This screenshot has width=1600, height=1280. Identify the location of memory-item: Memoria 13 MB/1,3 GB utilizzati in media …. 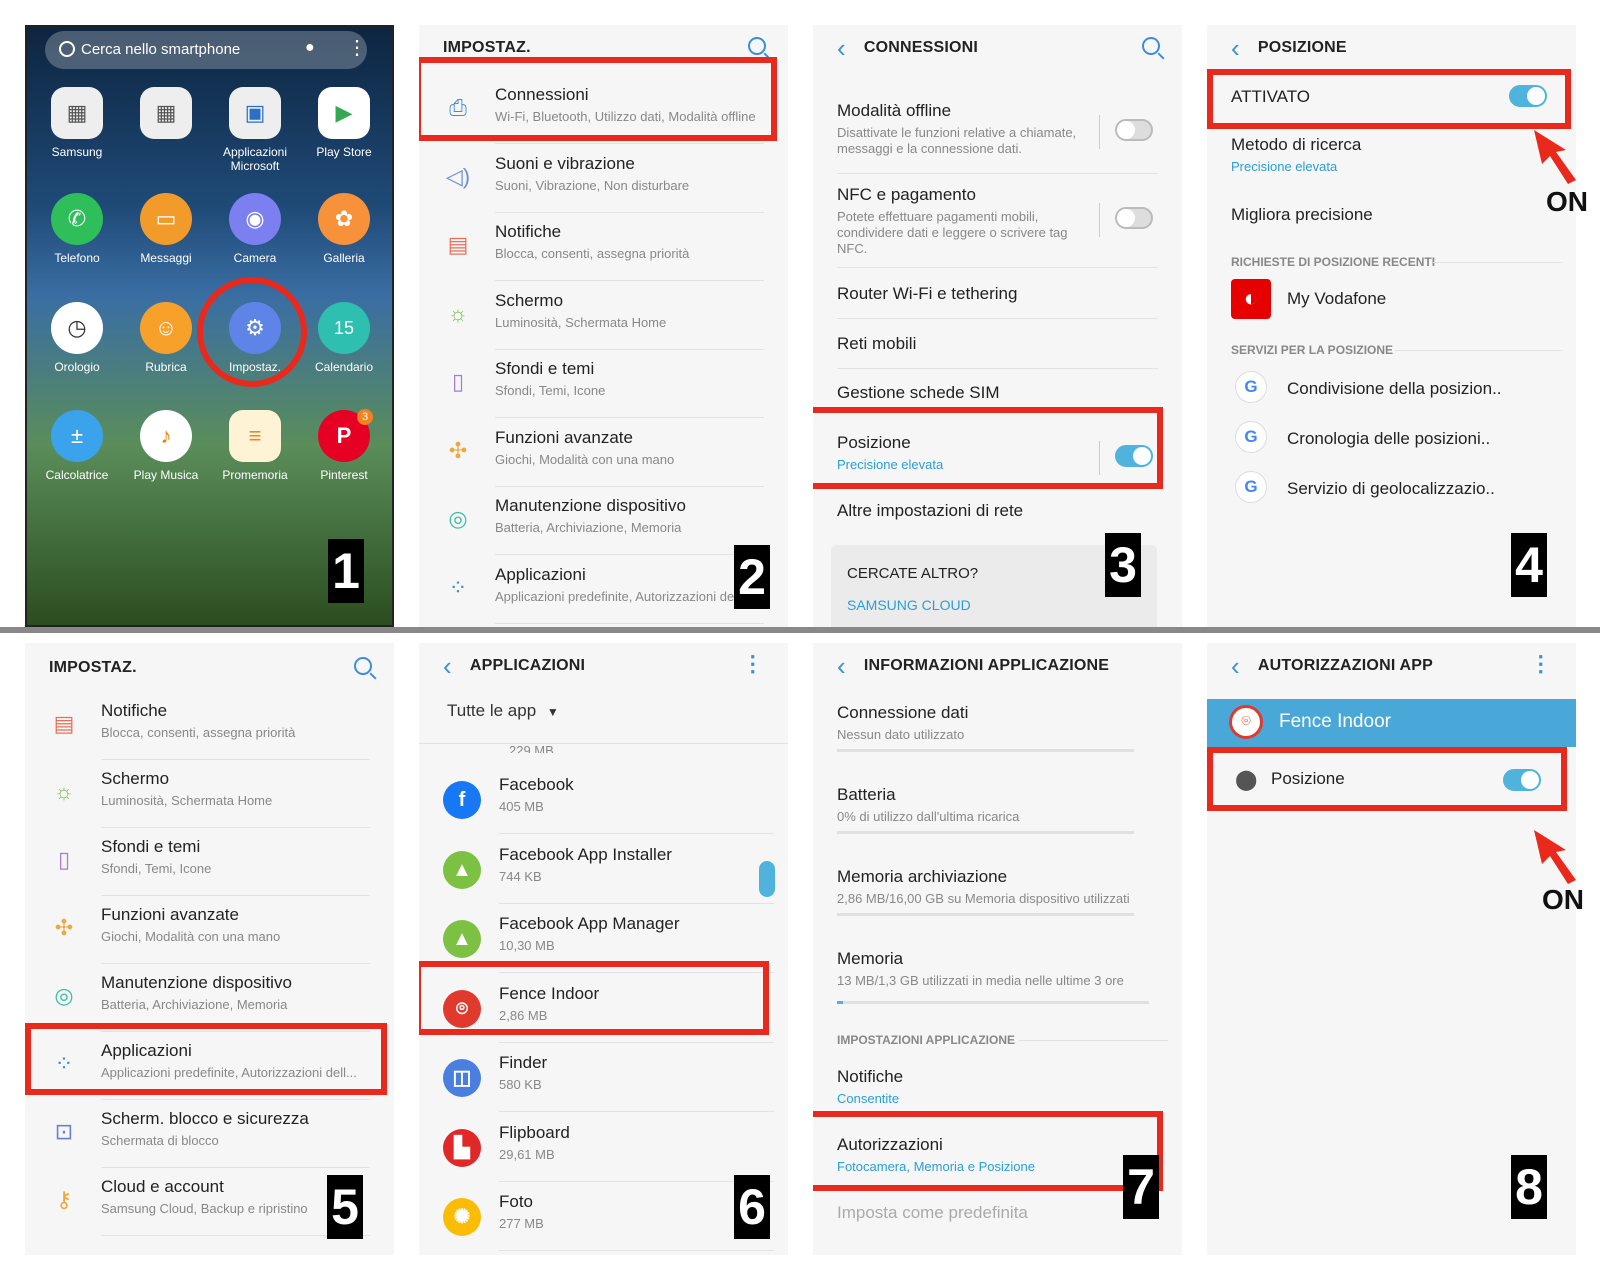
(997, 977).